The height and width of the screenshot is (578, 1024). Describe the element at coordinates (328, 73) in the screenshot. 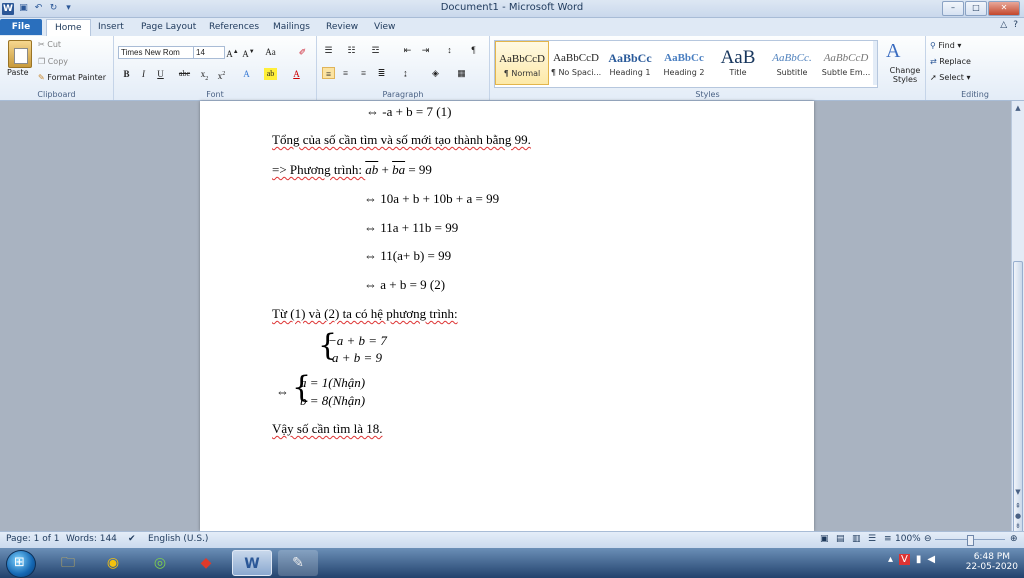

I see `align-left-icon: ≡` at that location.